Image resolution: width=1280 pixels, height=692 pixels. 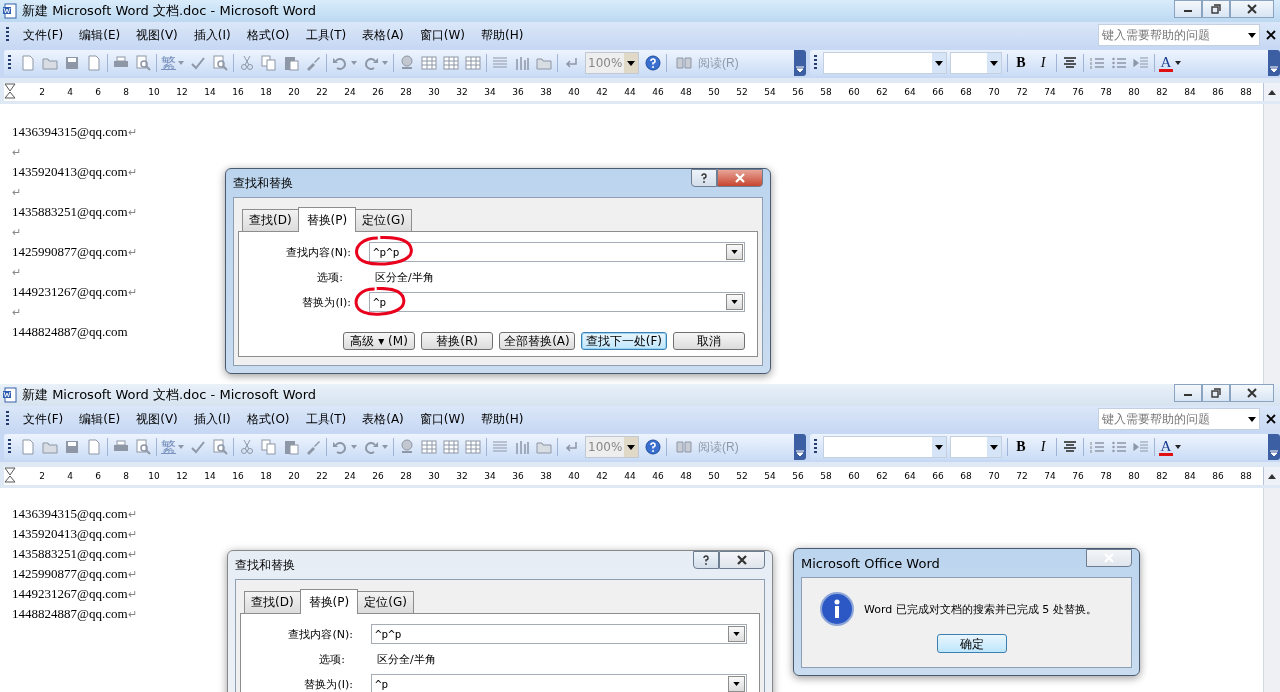 What do you see at coordinates (379, 341) in the screenshot?
I see `dialog-button: 高级 ▾ (M)` at bounding box center [379, 341].